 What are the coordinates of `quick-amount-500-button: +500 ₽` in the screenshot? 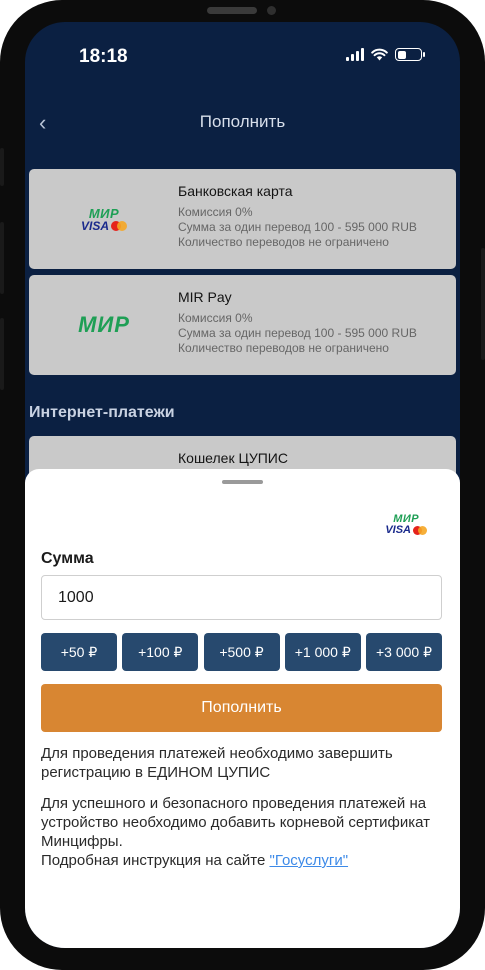 It's located at (241, 652).